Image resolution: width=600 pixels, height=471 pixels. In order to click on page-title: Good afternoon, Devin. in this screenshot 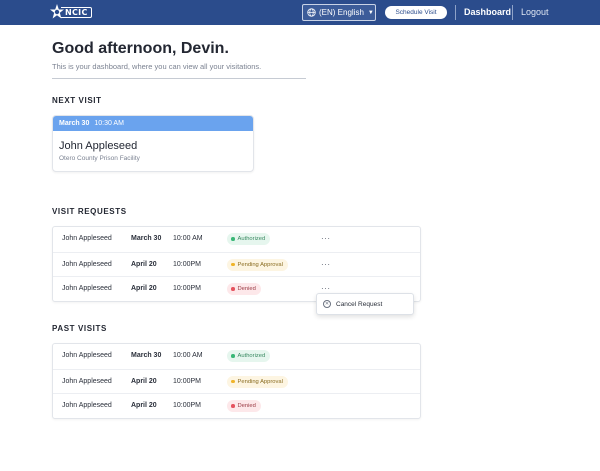, I will do `click(140, 48)`.